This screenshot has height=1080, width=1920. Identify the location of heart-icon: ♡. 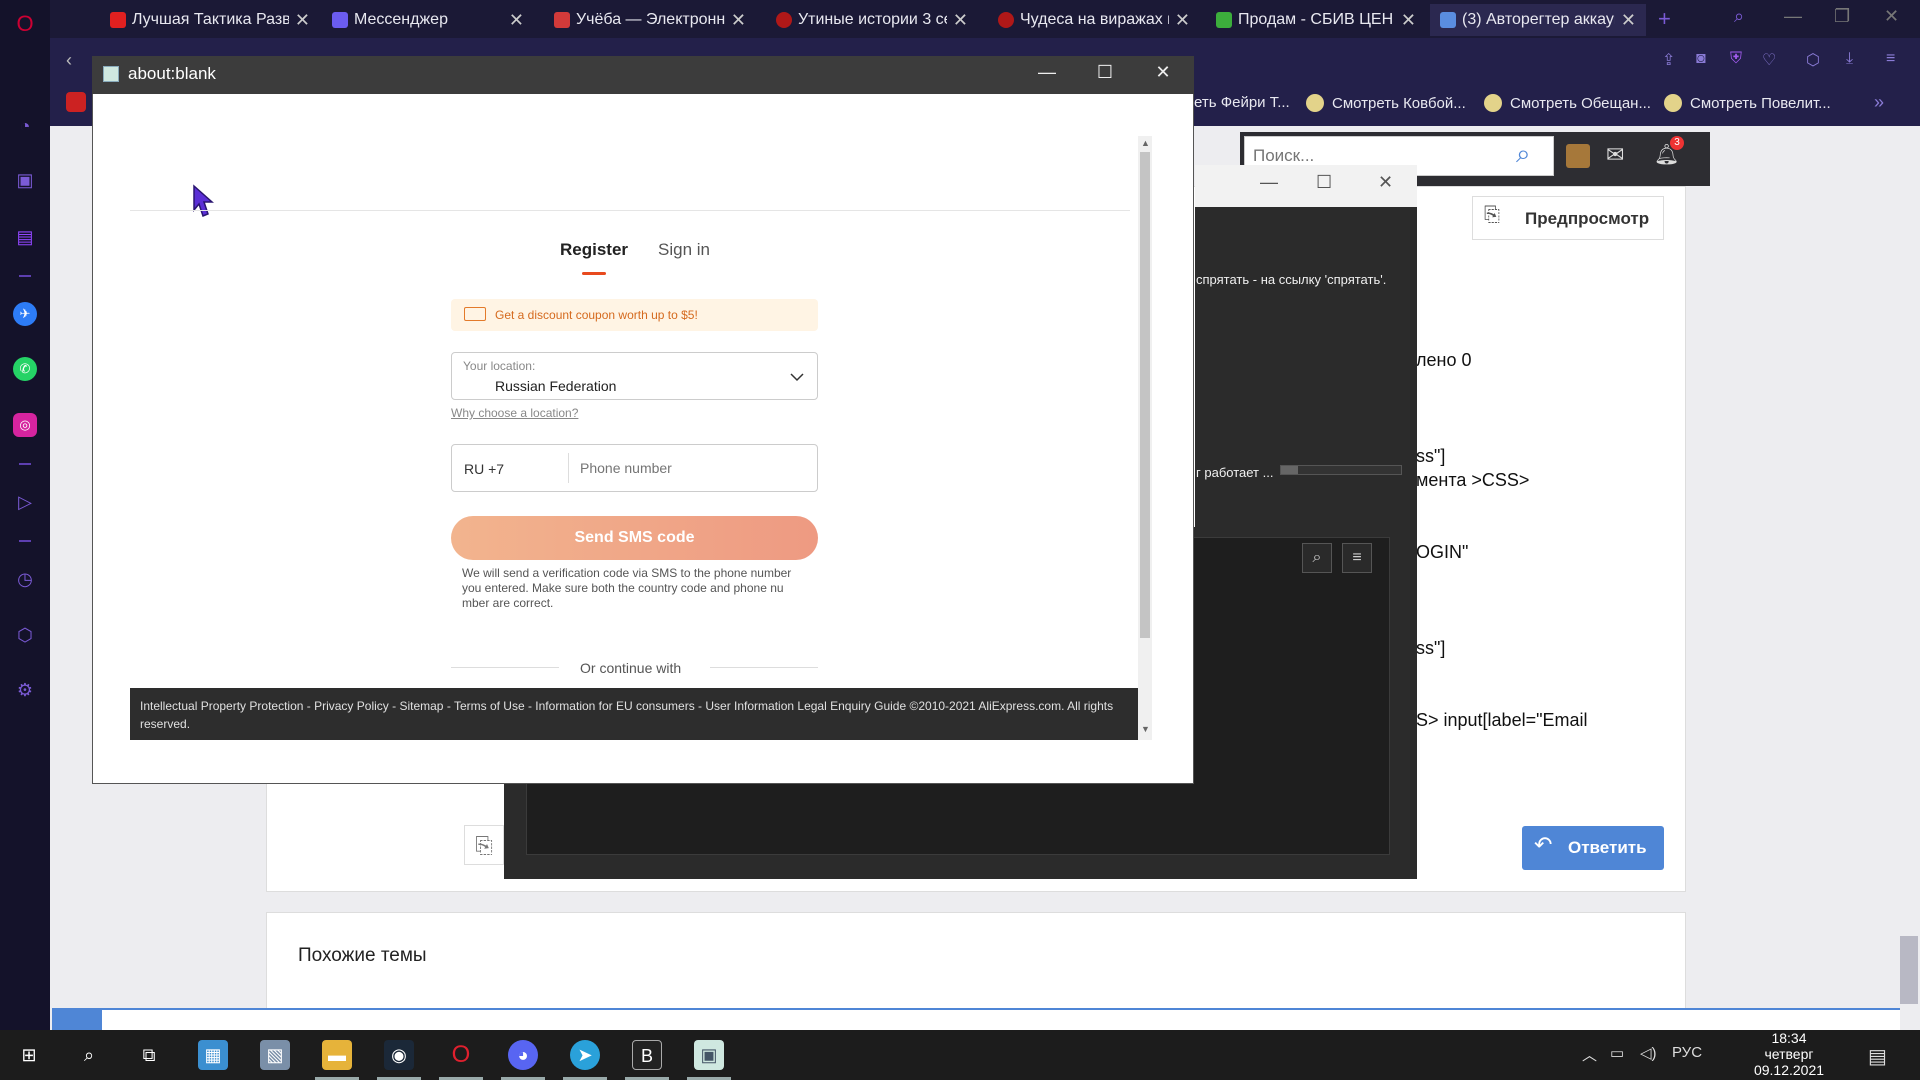
(1769, 60).